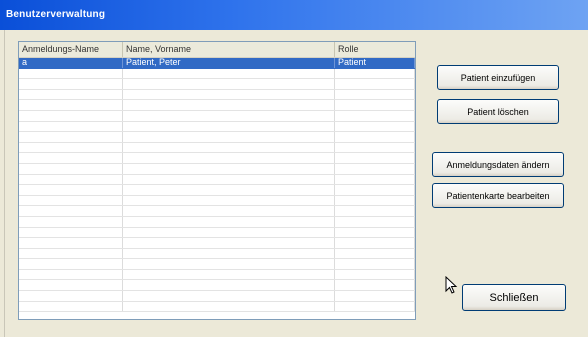 The width and height of the screenshot is (588, 337). I want to click on window-title: Benutzerverwaltung, so click(56, 14).